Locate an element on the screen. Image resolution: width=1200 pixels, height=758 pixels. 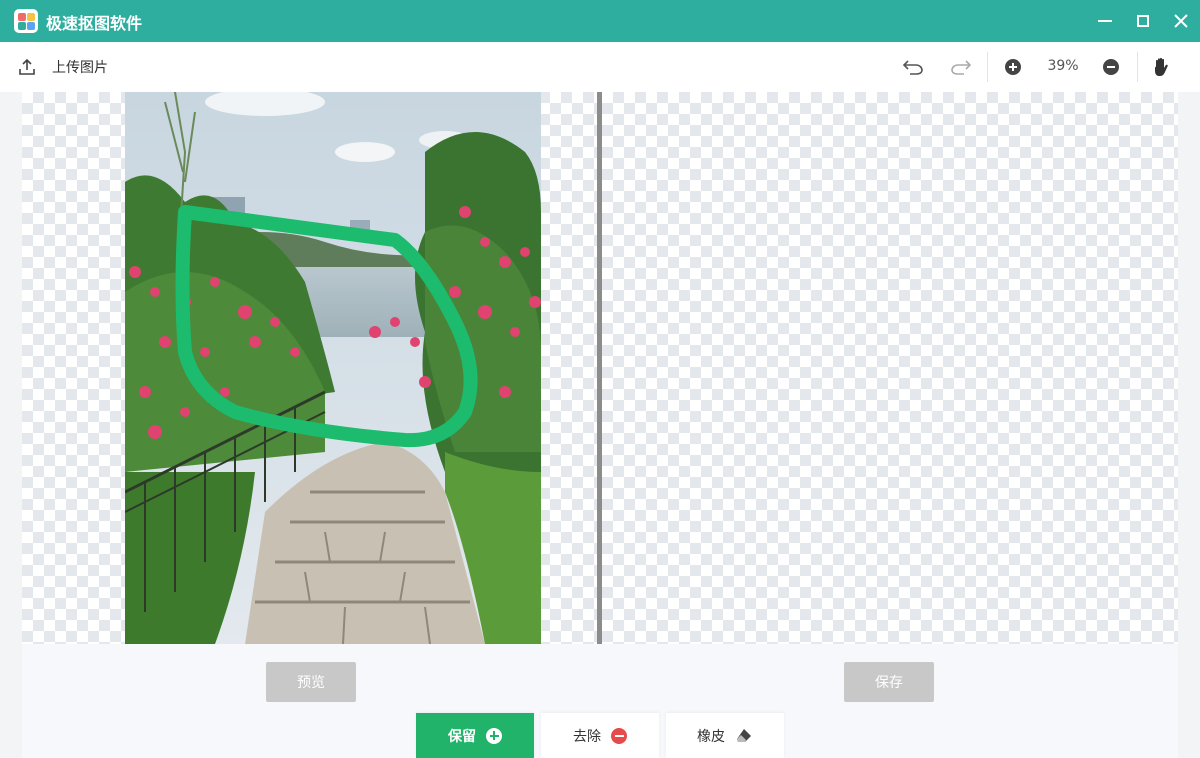
pan-hand-button is located at coordinates (1161, 67).